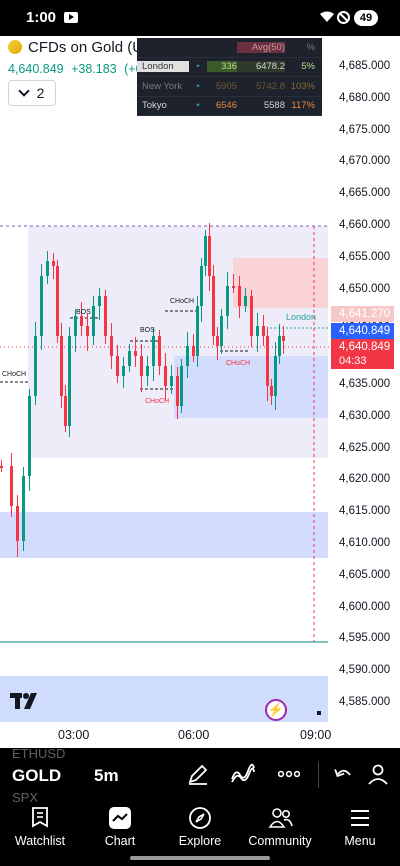 The width and height of the screenshot is (400, 866). What do you see at coordinates (365, 447) in the screenshot?
I see `price-tick: 4,625.000` at bounding box center [365, 447].